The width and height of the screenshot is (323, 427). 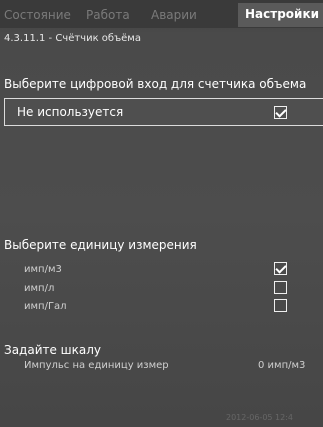 What do you see at coordinates (280, 112) in the screenshot?
I see `selected-input-checkbox` at bounding box center [280, 112].